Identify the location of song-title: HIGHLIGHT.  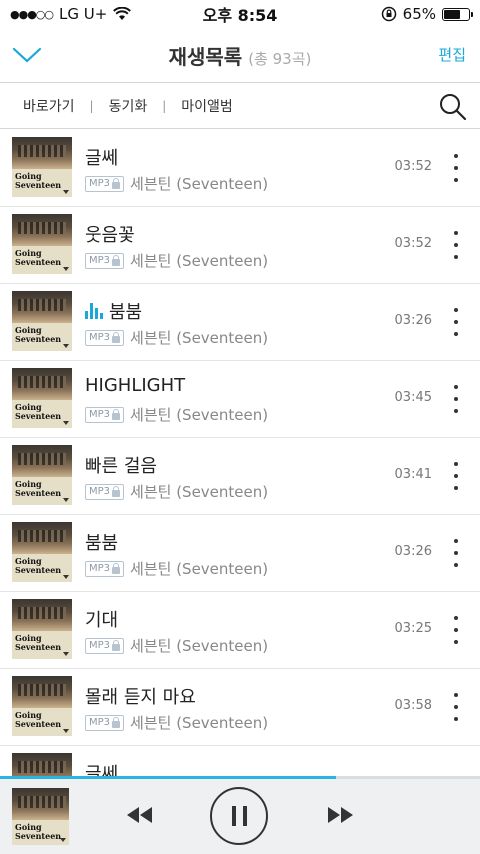
(135, 385).